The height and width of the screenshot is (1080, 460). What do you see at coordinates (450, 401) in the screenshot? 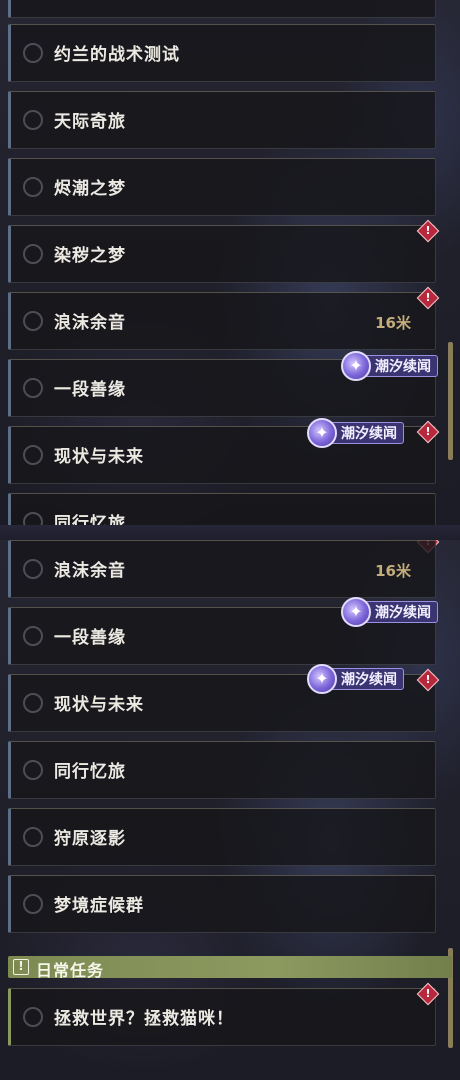
I see `scrollbar-thumb` at bounding box center [450, 401].